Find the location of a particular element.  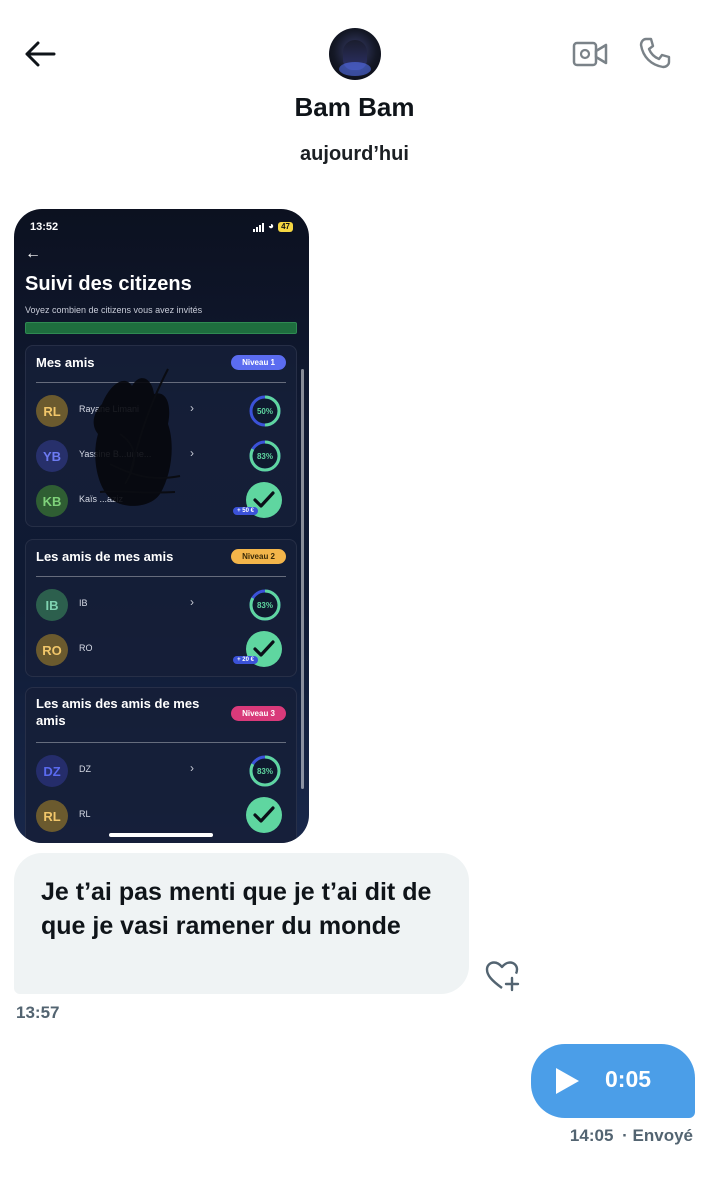

heart-plus-icon is located at coordinates (503, 976).